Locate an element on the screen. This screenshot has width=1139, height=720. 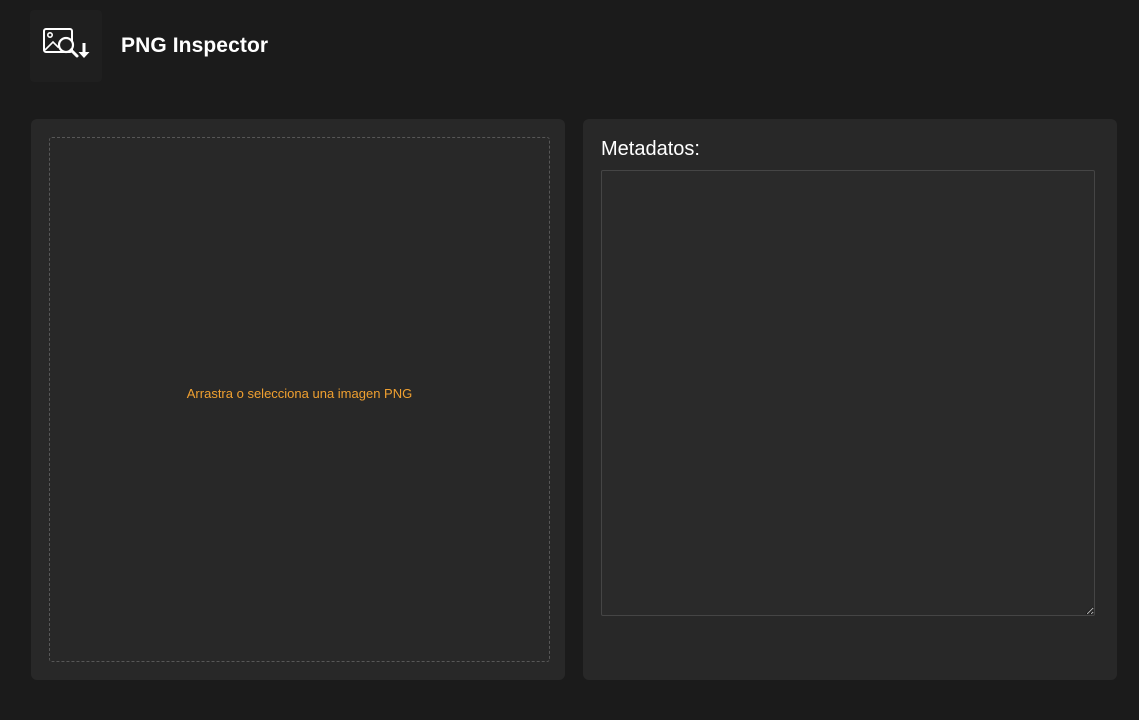
app-logo is located at coordinates (66, 46).